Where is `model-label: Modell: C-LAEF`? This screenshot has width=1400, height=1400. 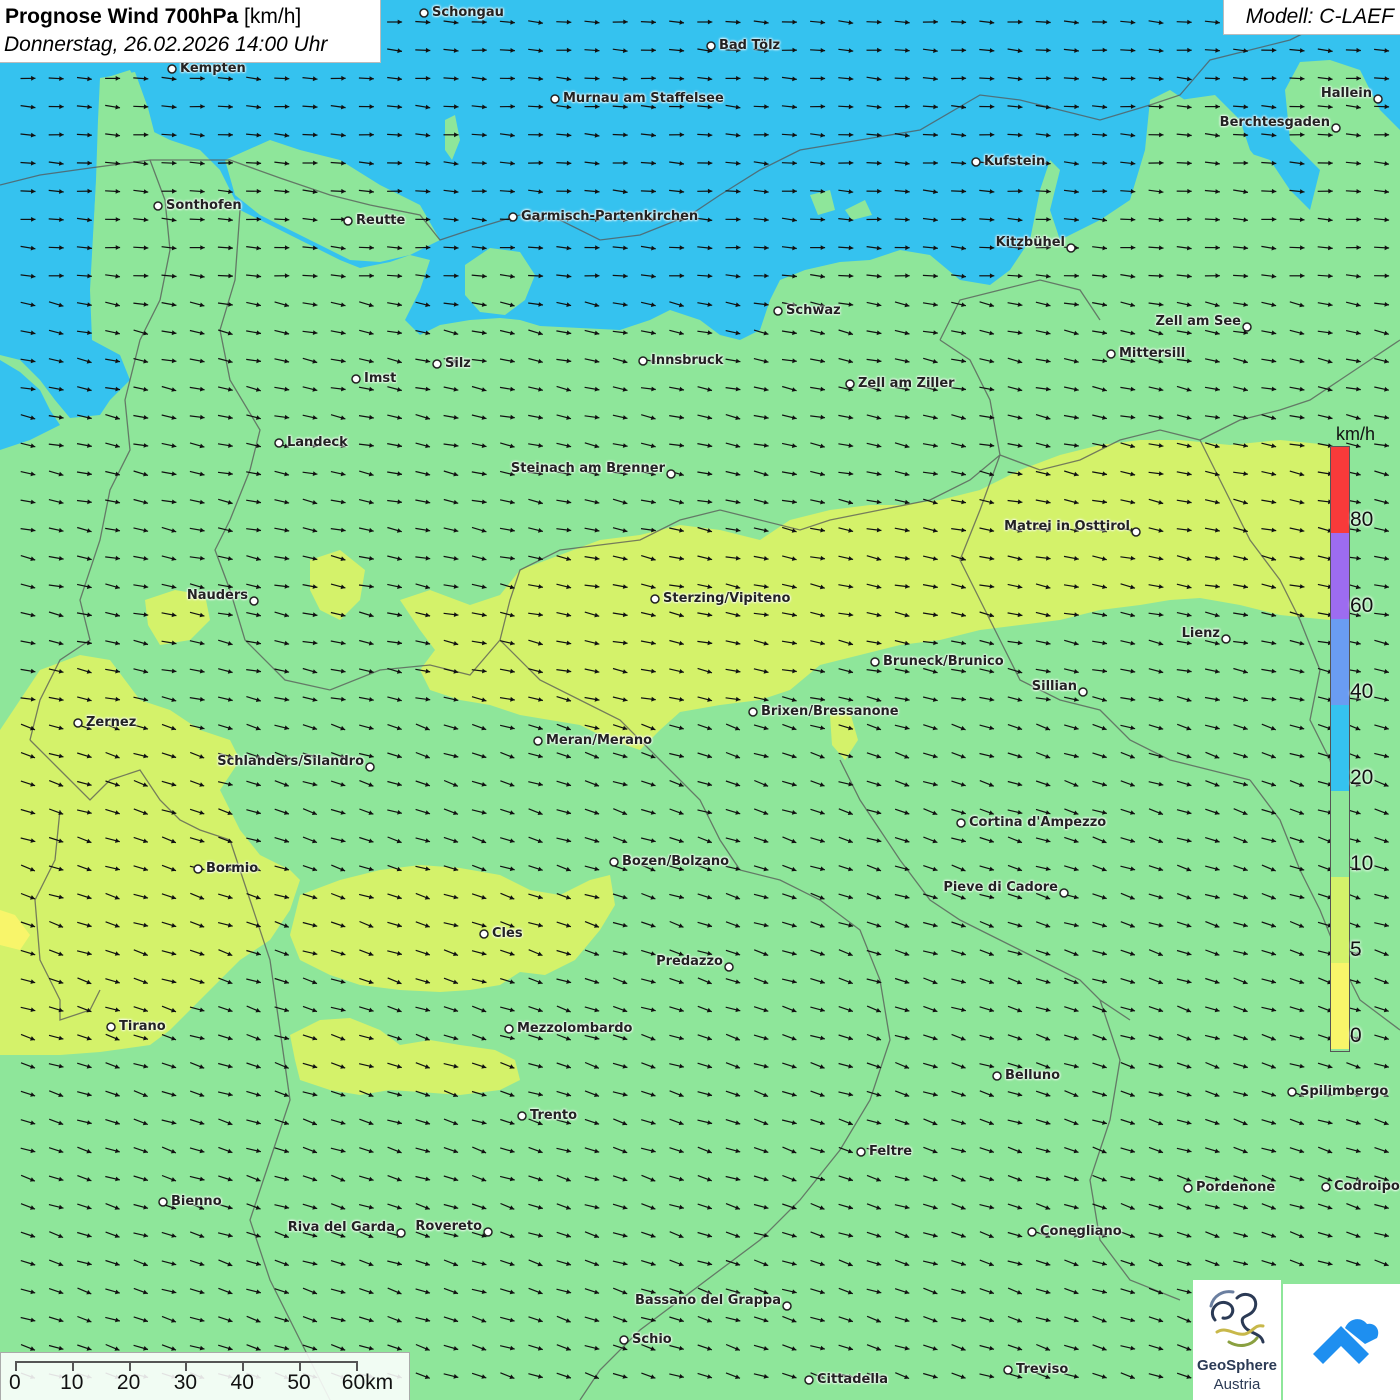 model-label: Modell: C-LAEF is located at coordinates (1319, 16).